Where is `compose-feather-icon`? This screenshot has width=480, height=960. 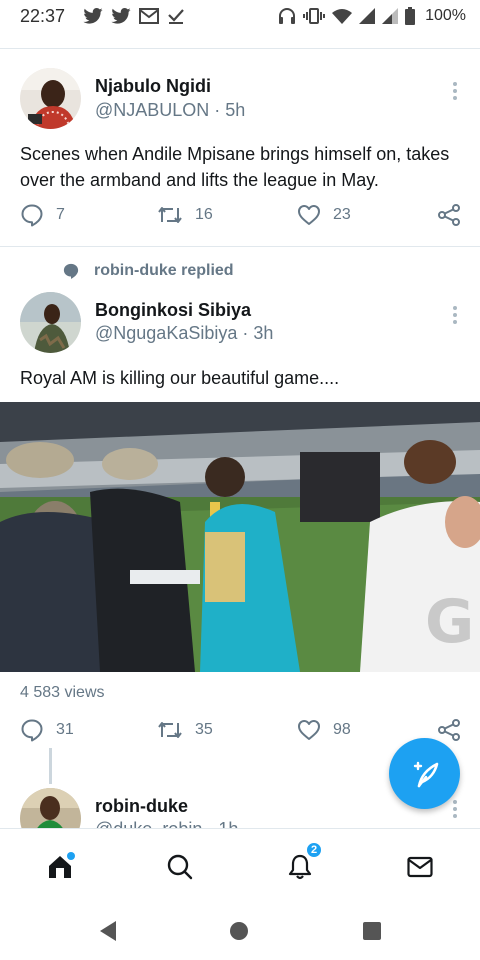
compose-feather-icon is located at coordinates (425, 774).